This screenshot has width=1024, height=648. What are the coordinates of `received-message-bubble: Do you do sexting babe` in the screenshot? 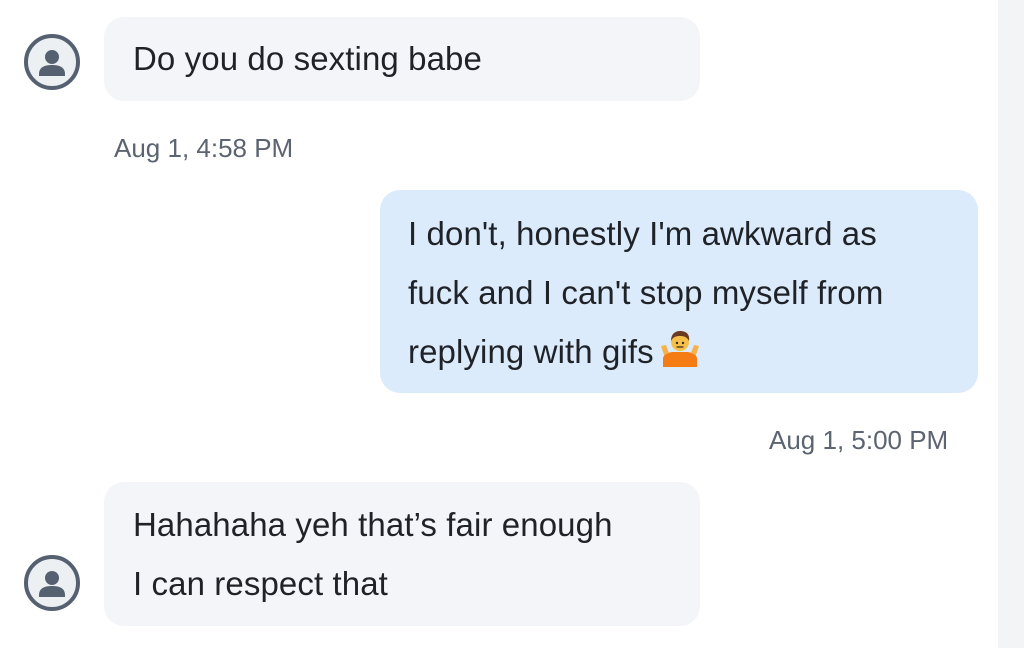 It's located at (402, 59).